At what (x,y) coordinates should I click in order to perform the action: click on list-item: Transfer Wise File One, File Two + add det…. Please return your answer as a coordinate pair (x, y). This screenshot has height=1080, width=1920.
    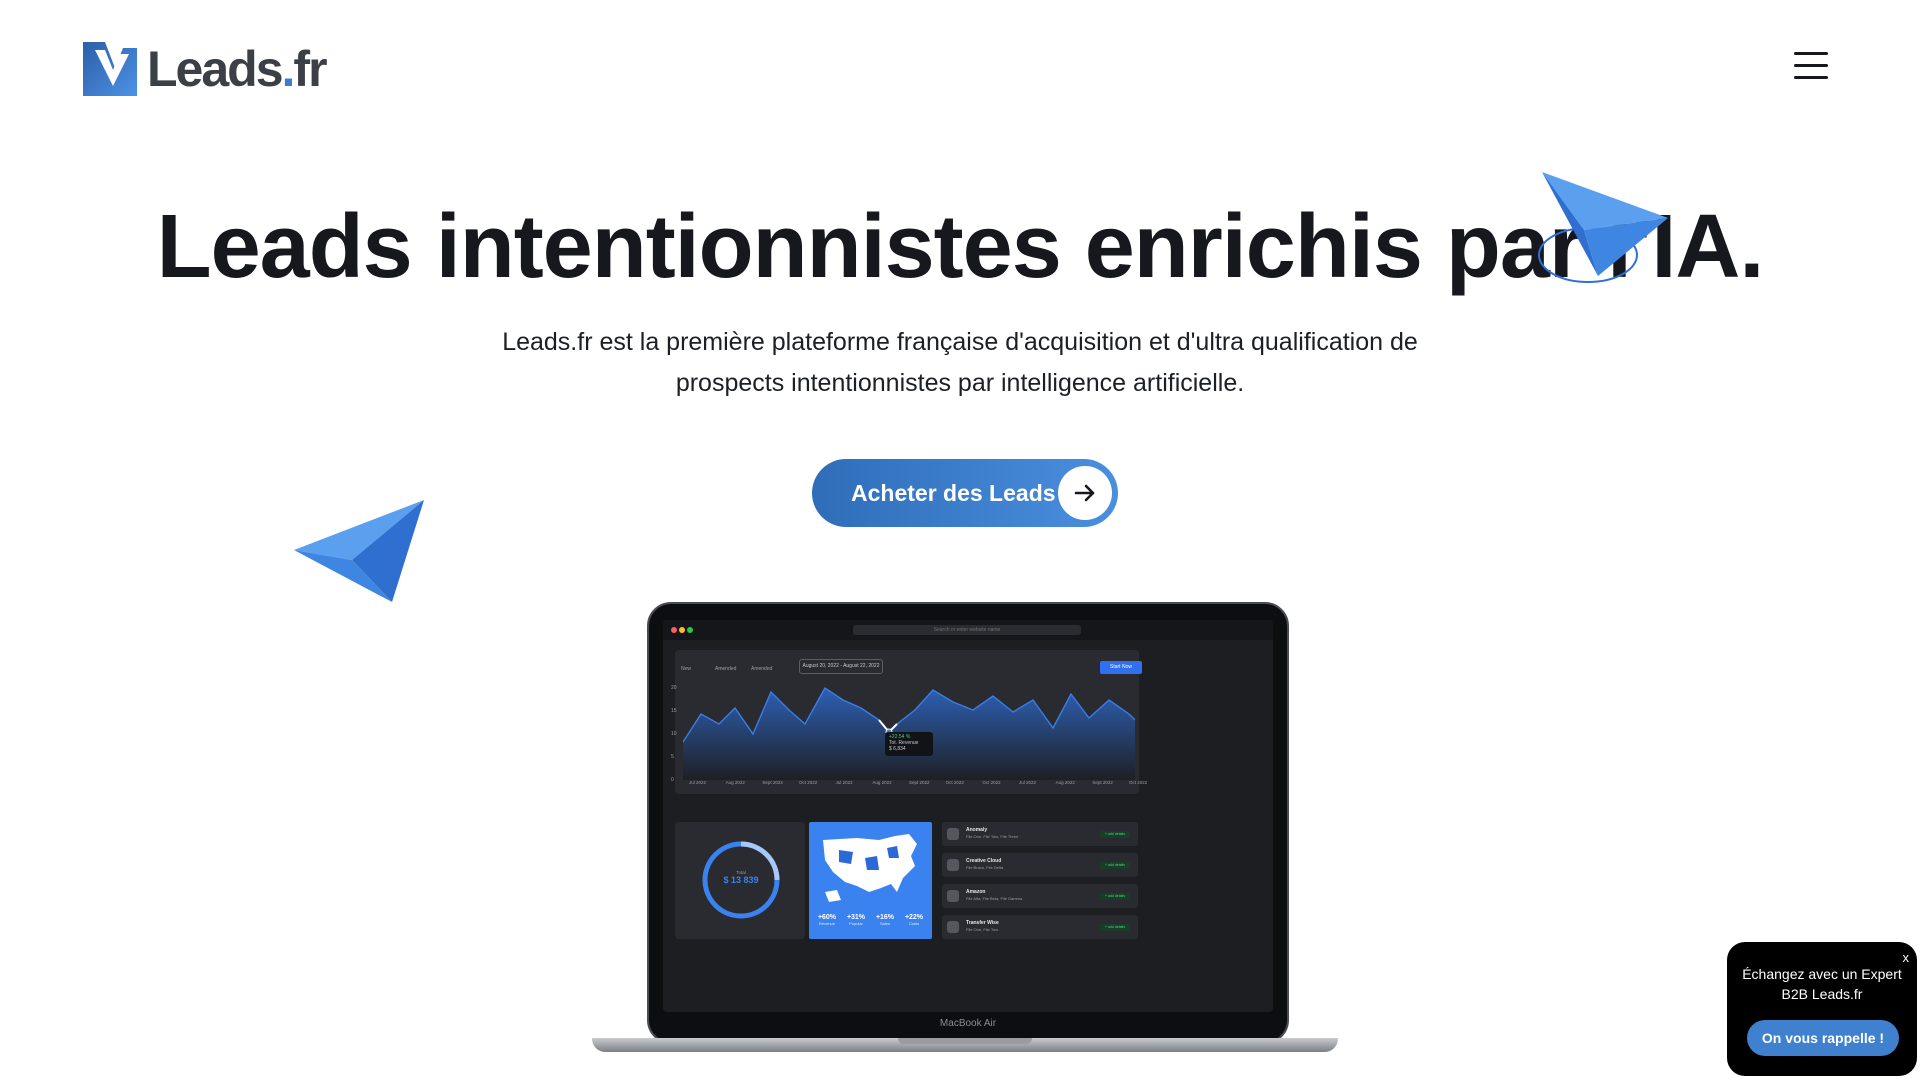
    Looking at the image, I should click on (1040, 927).